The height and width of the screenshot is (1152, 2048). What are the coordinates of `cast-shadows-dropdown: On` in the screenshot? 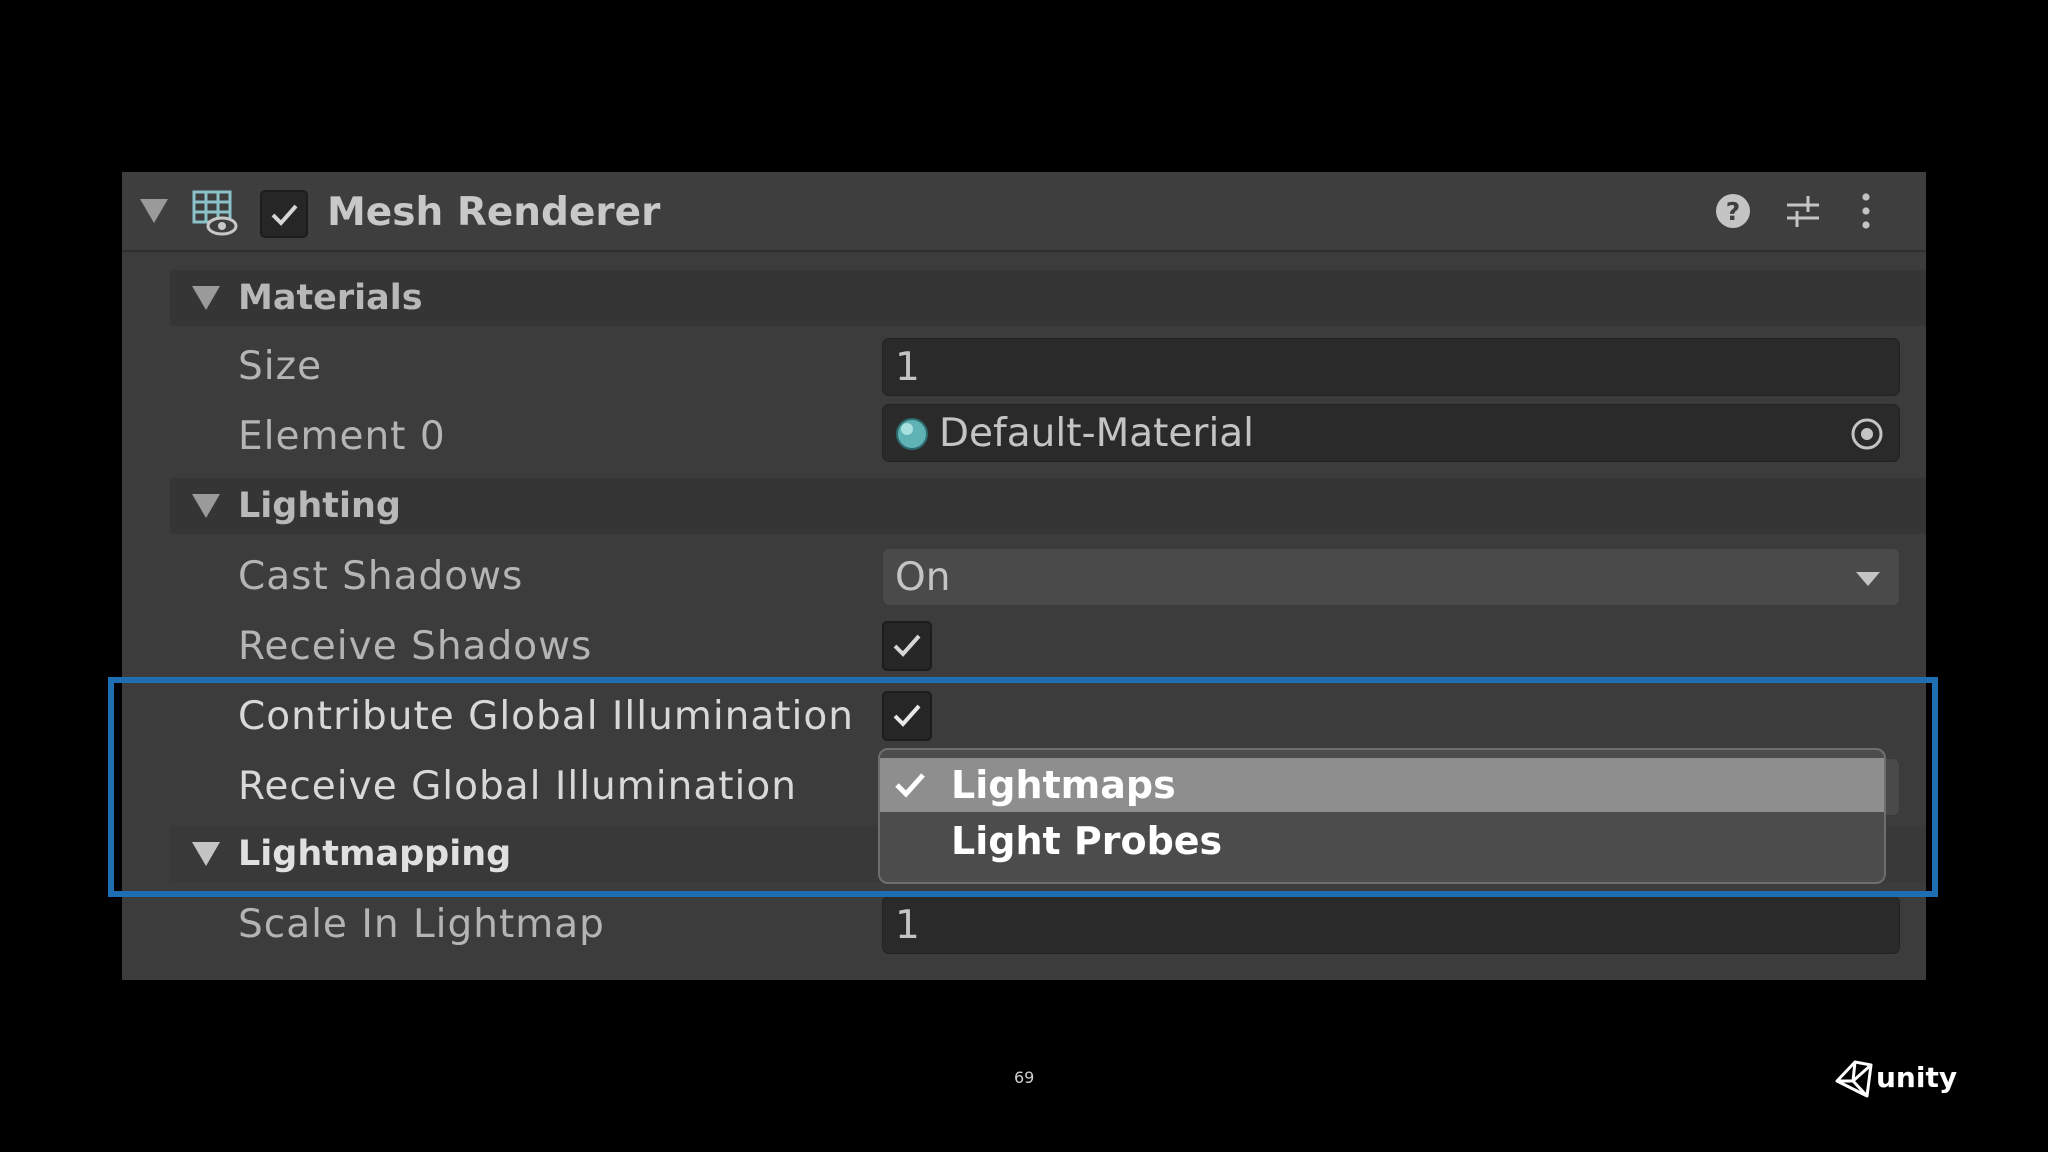 It's located at (1391, 577).